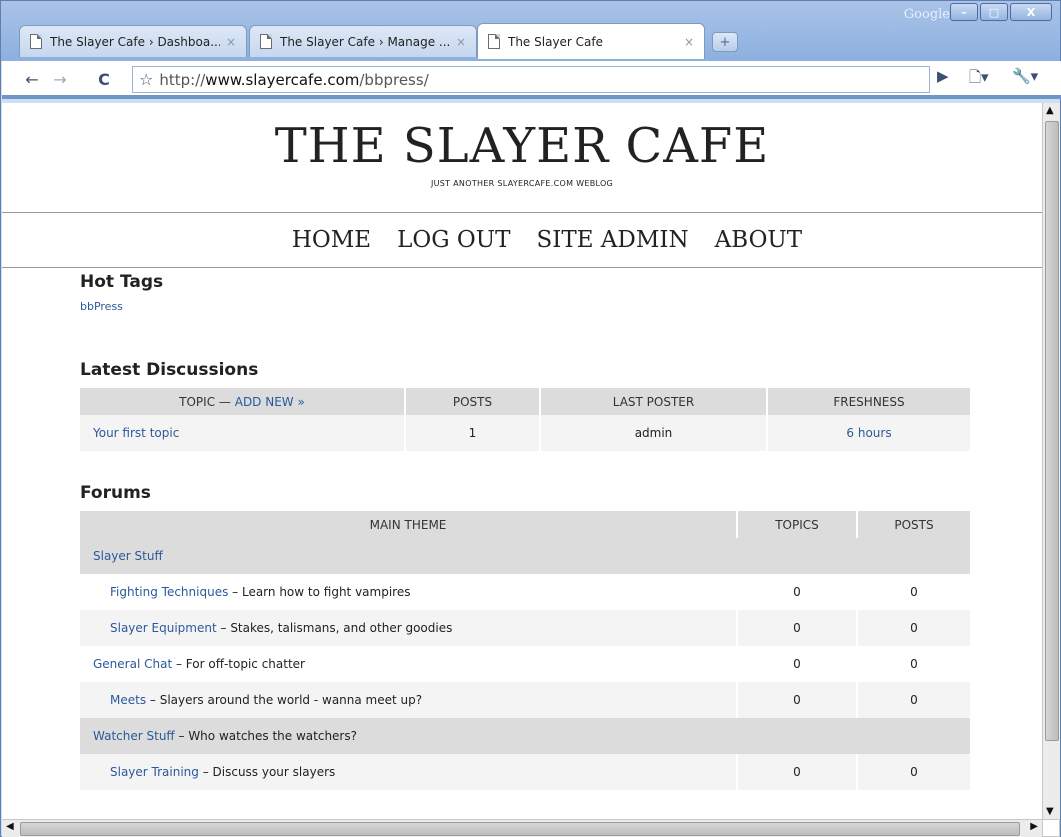 Image resolution: width=1061 pixels, height=837 pixels. I want to click on horizontal-scrollbar: ◀ ▶, so click(522, 828).